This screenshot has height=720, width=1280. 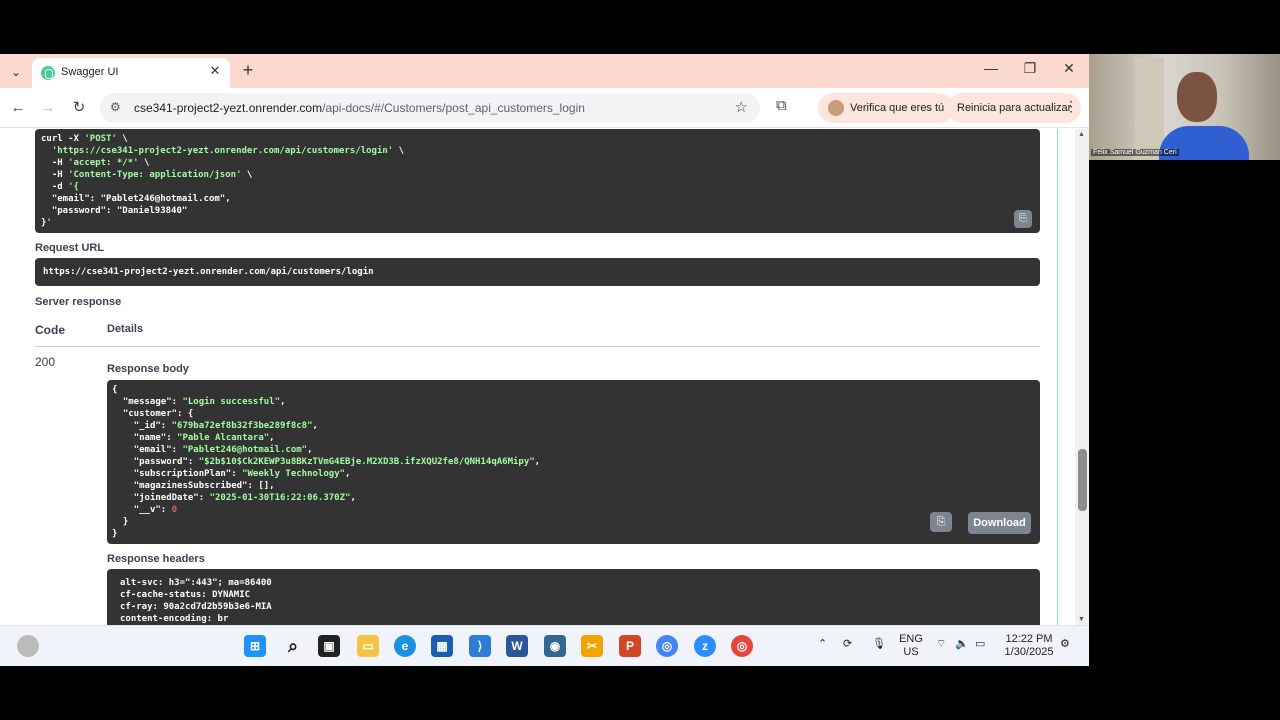 I want to click on microphone-icon: 🎙, so click(x=879, y=644).